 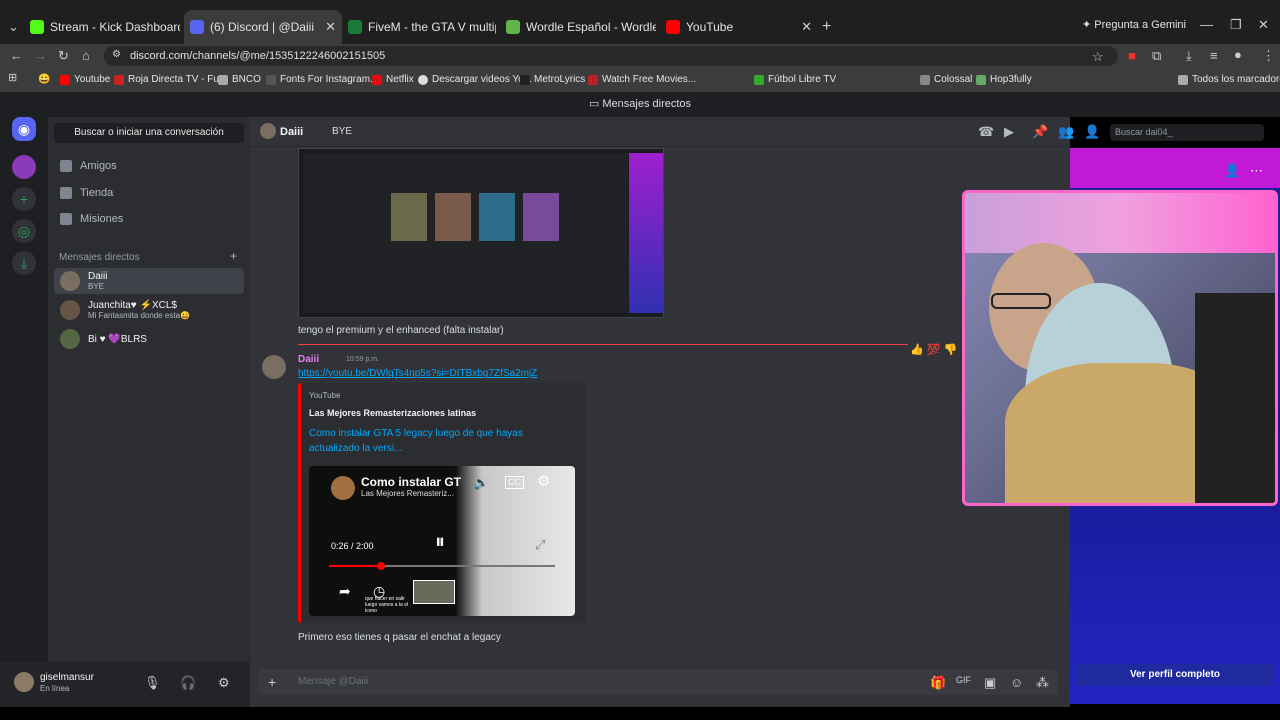 What do you see at coordinates (1268, 55) in the screenshot?
I see `menu-kebab-icon: ⋮` at bounding box center [1268, 55].